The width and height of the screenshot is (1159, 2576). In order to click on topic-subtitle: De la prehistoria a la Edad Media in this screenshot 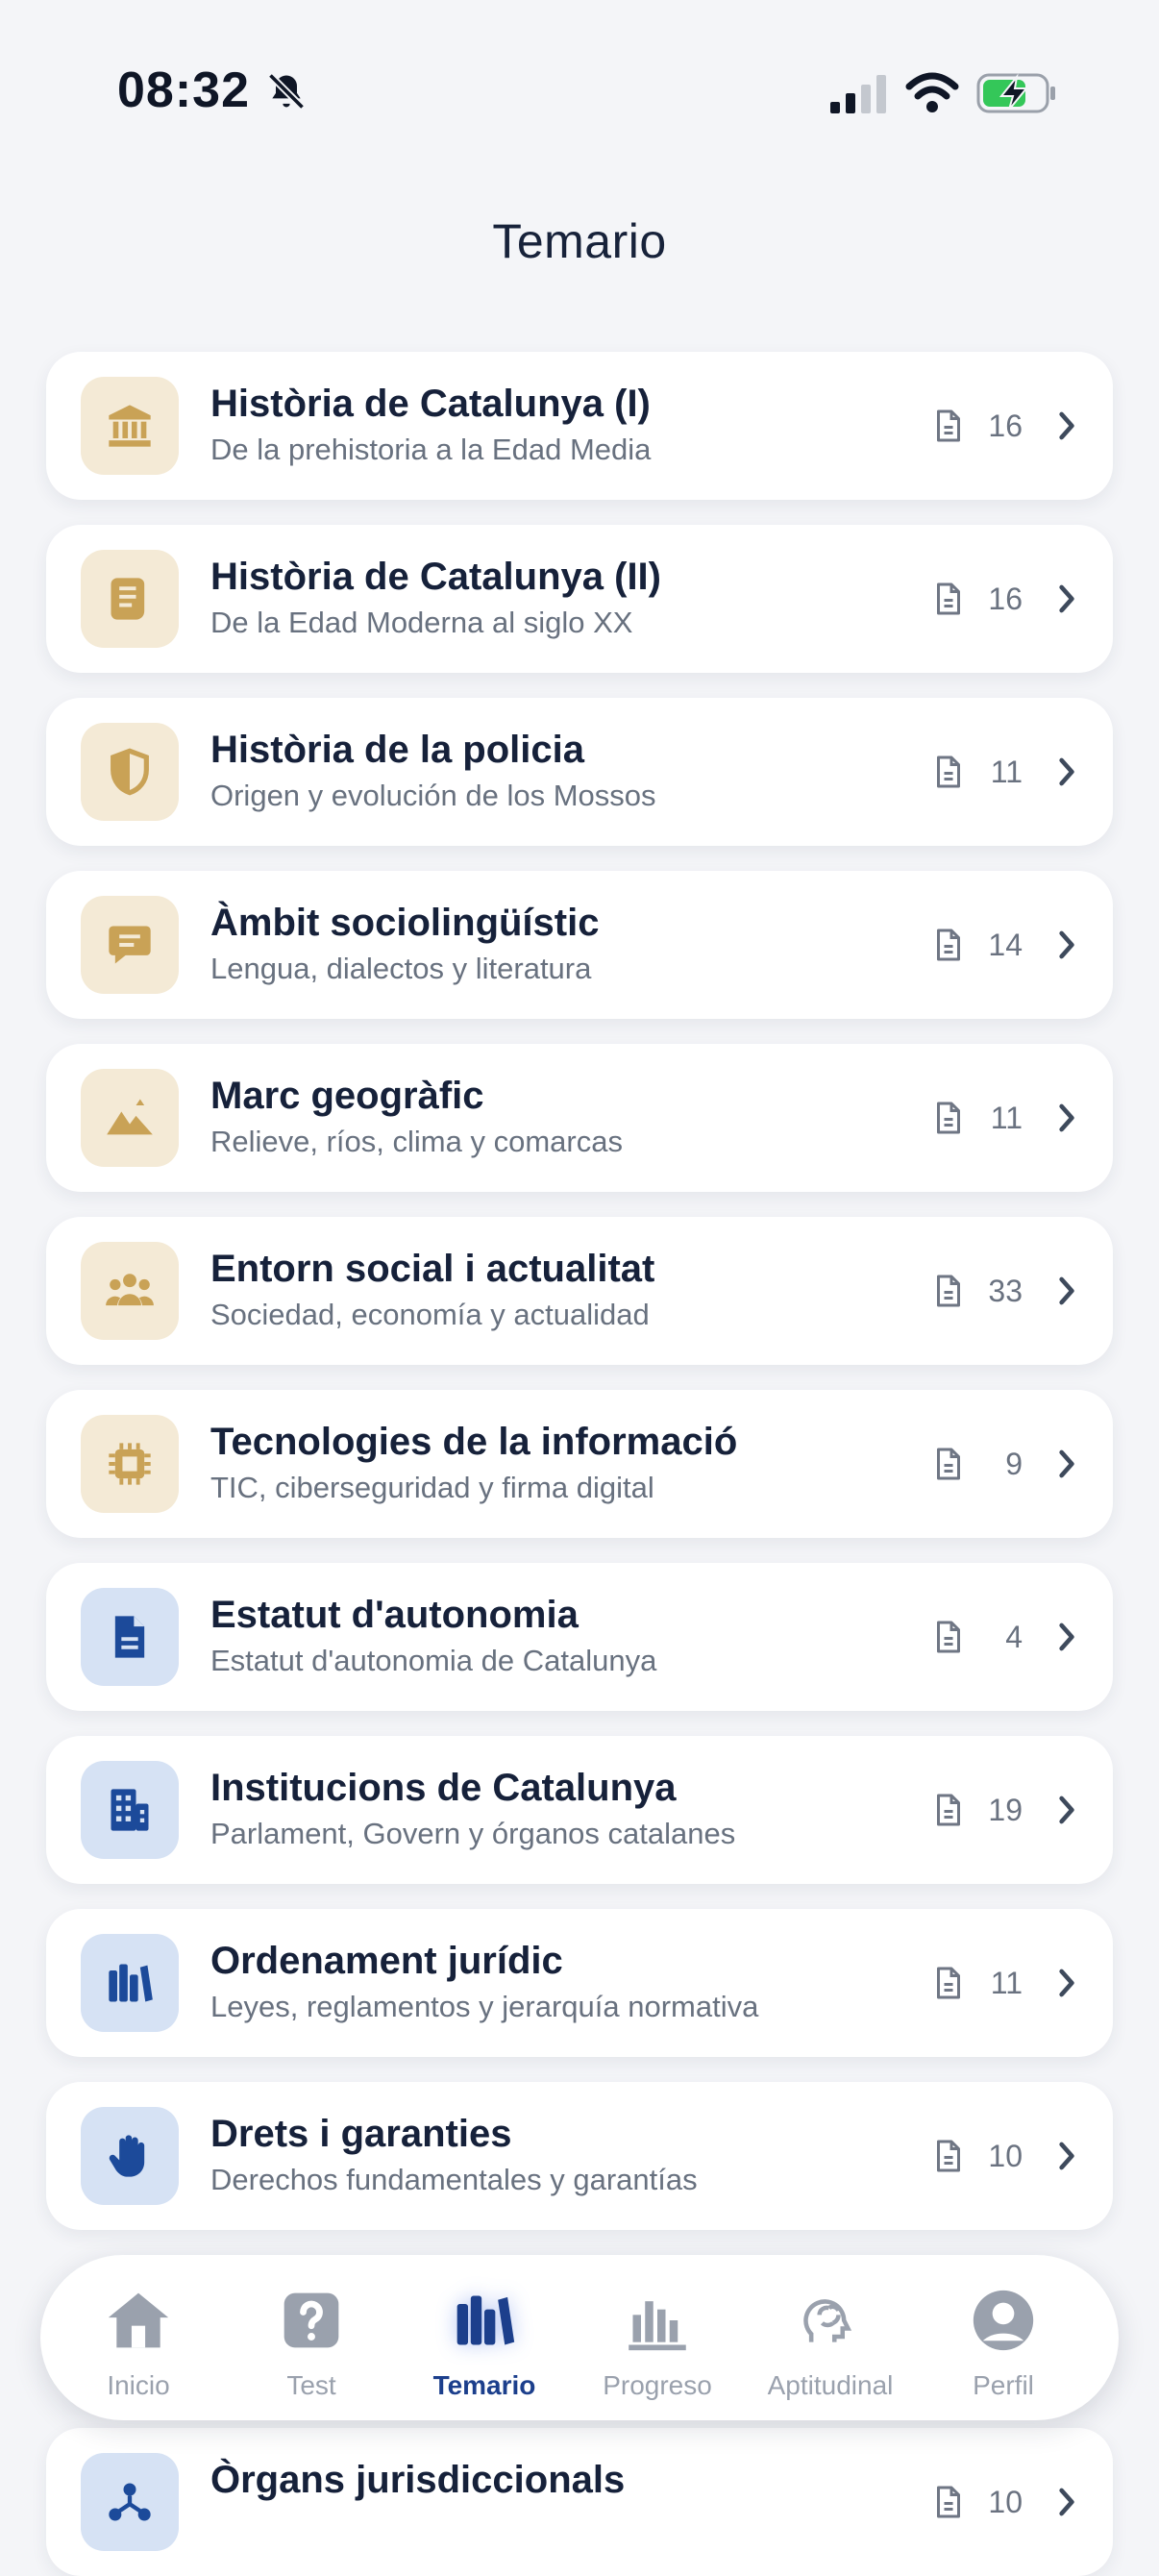, I will do `click(431, 449)`.